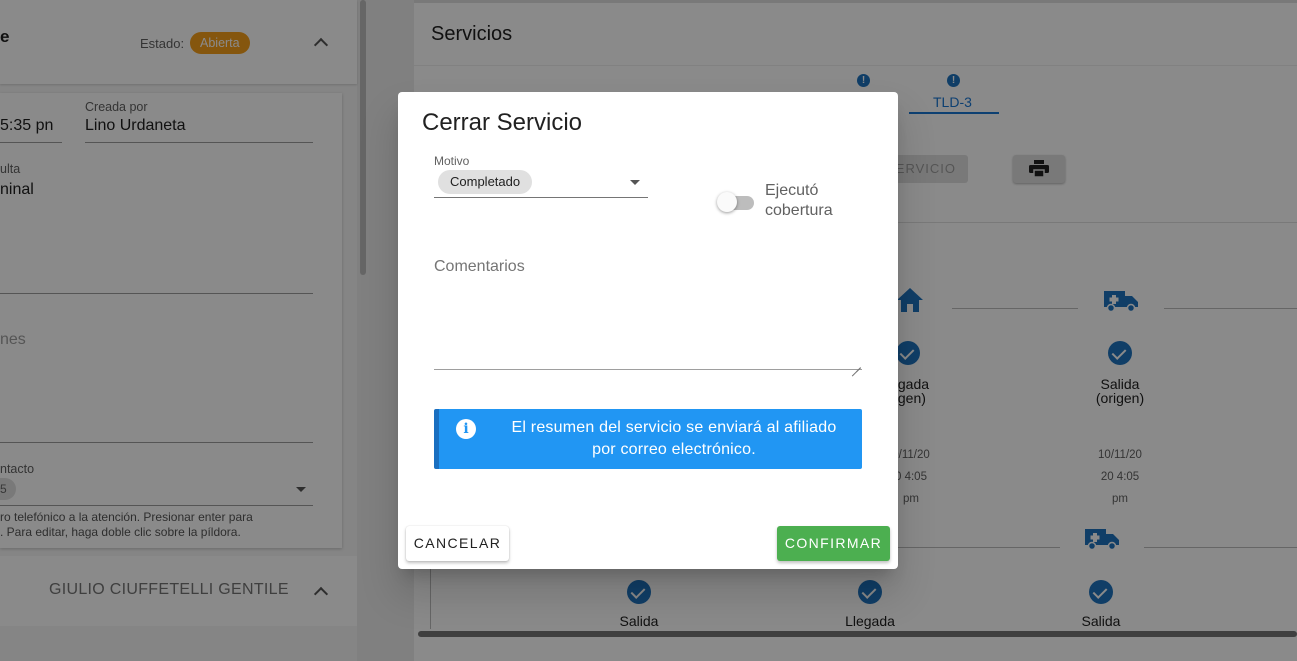 This screenshot has width=1297, height=661. Describe the element at coordinates (856, 363) in the screenshot. I see `resize-grip-icon` at that location.